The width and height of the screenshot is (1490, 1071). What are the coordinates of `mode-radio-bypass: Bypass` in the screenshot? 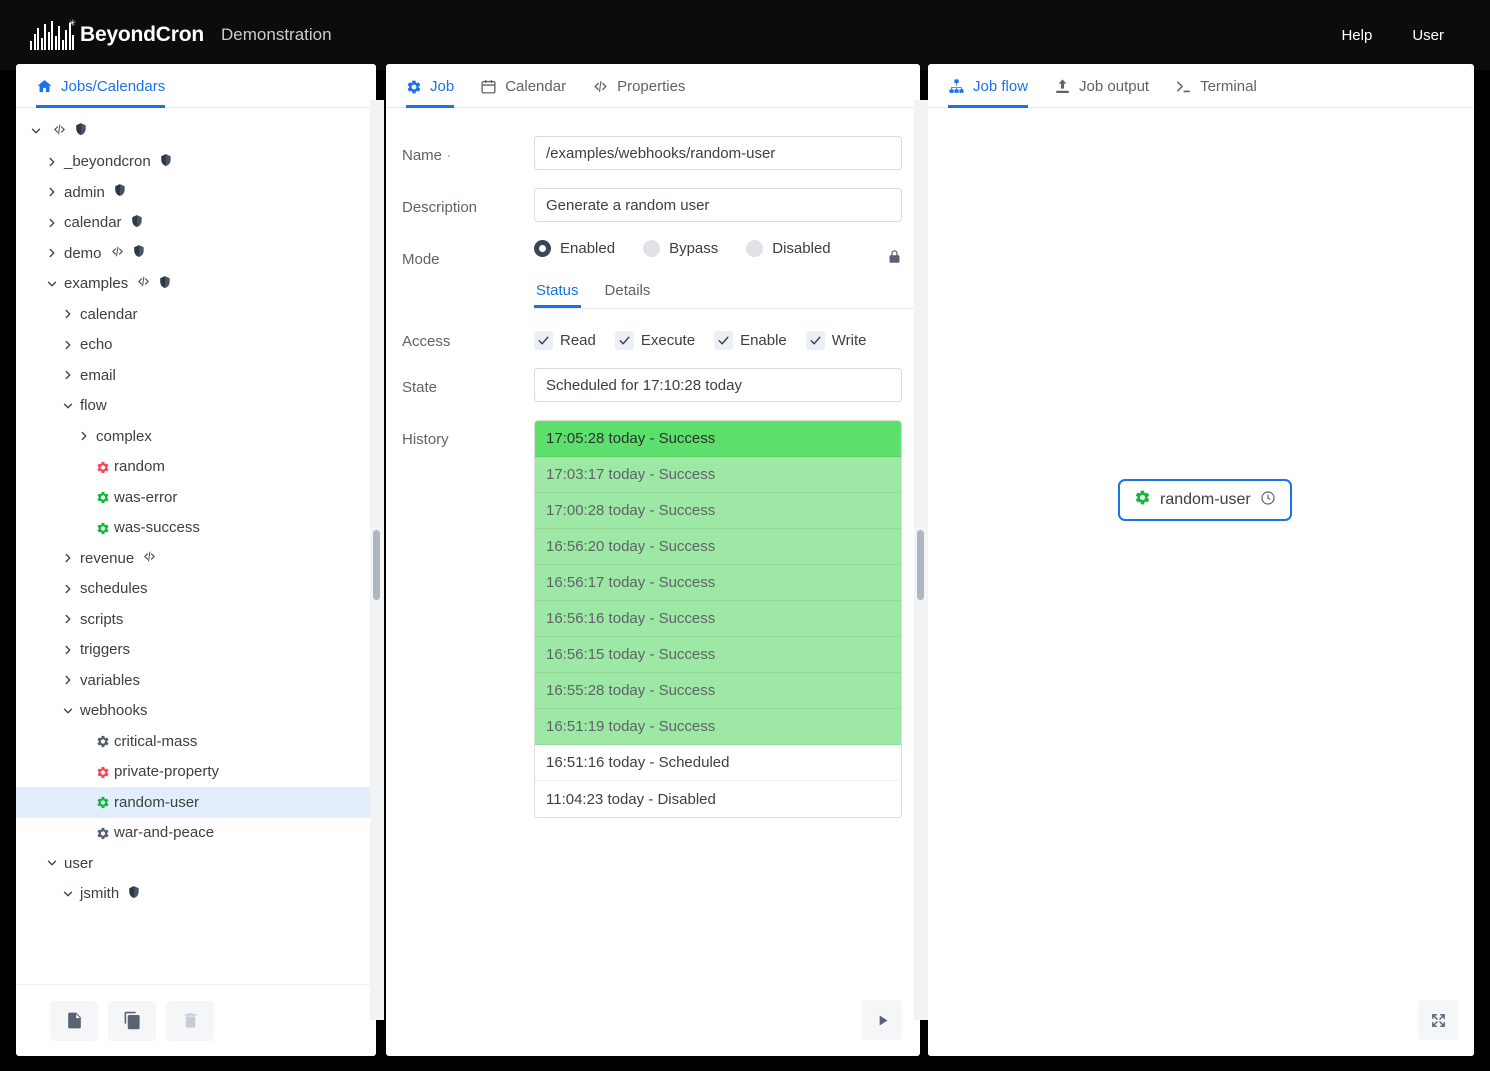 It's located at (680, 248).